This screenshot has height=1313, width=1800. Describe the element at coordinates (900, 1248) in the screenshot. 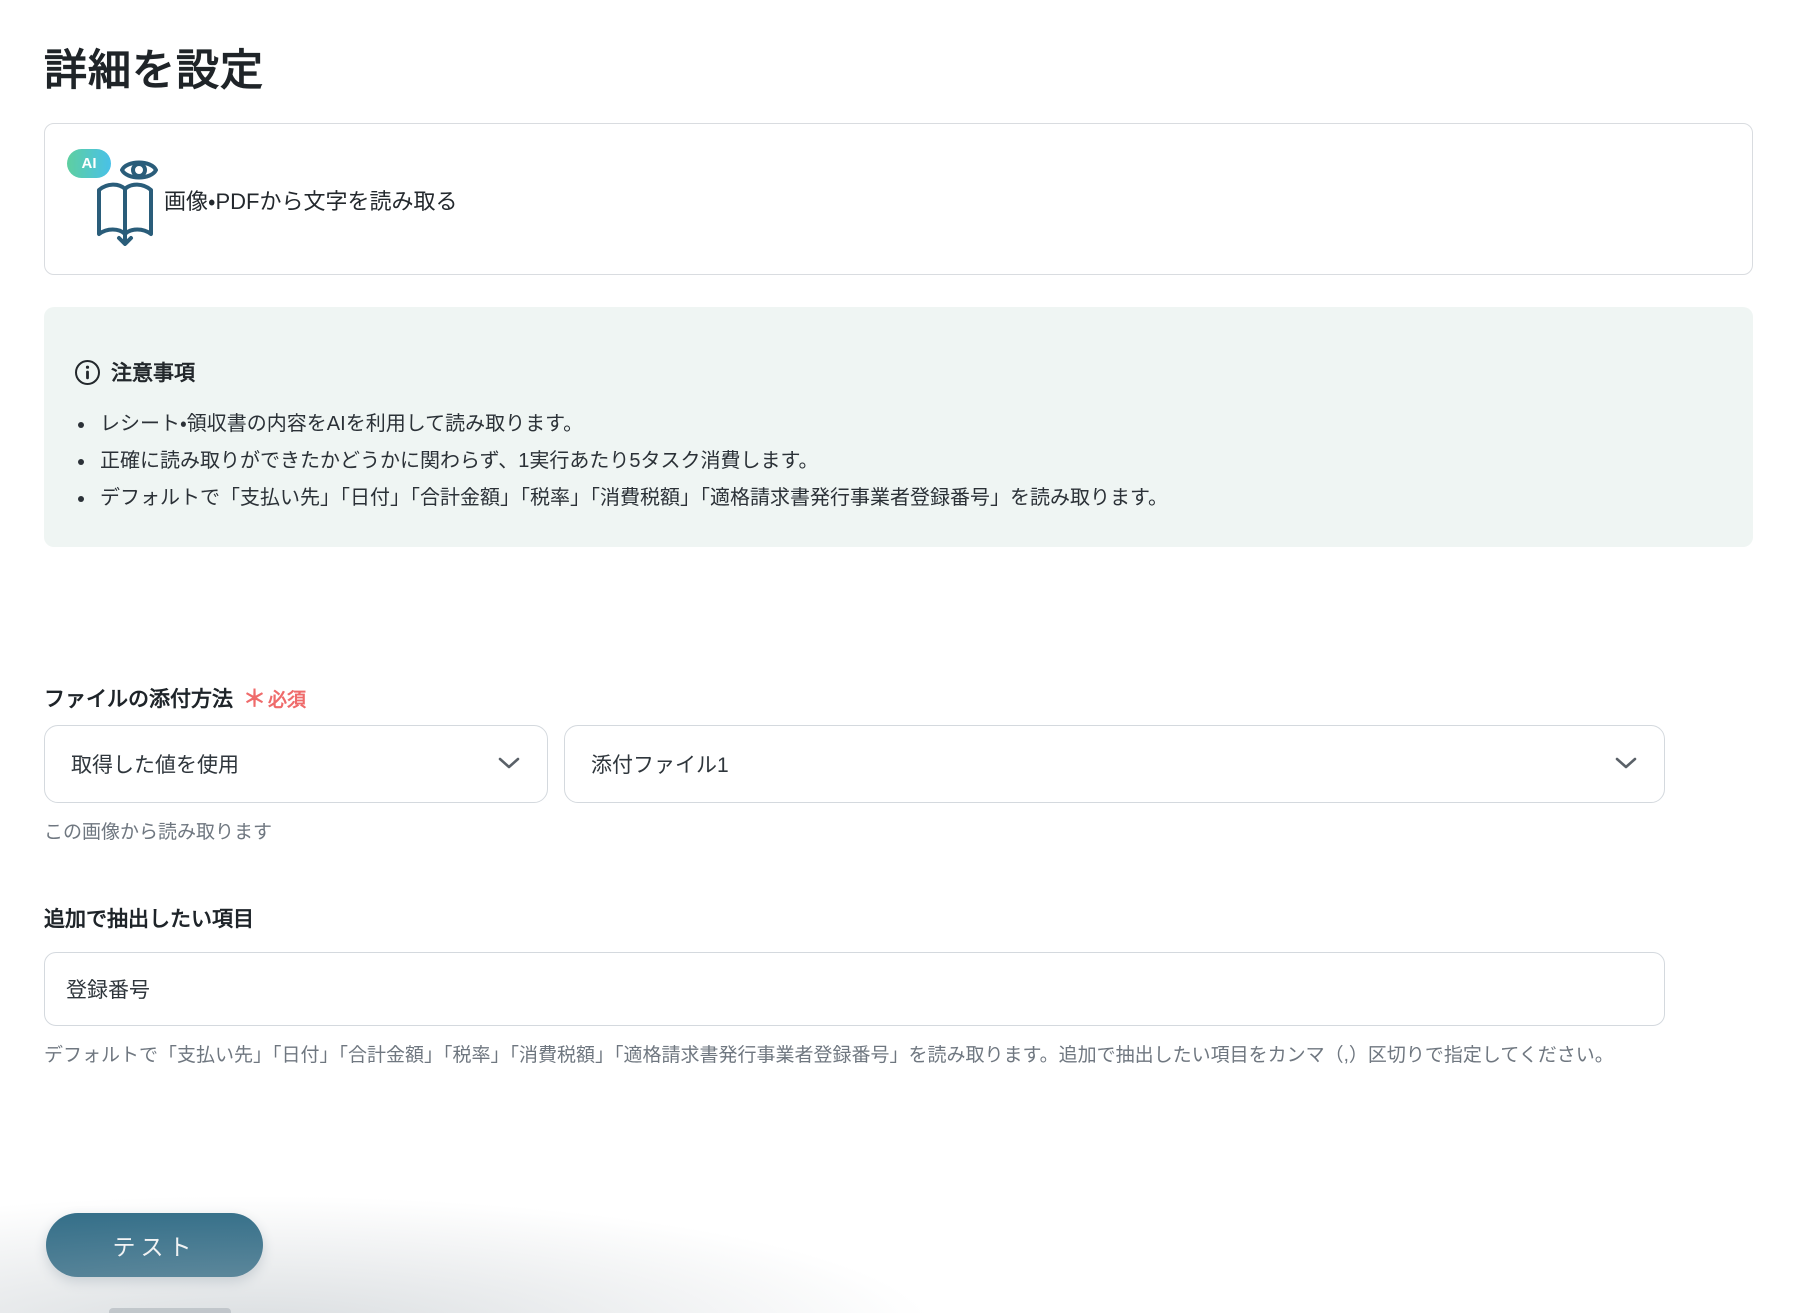

I see `bottom-fade` at that location.